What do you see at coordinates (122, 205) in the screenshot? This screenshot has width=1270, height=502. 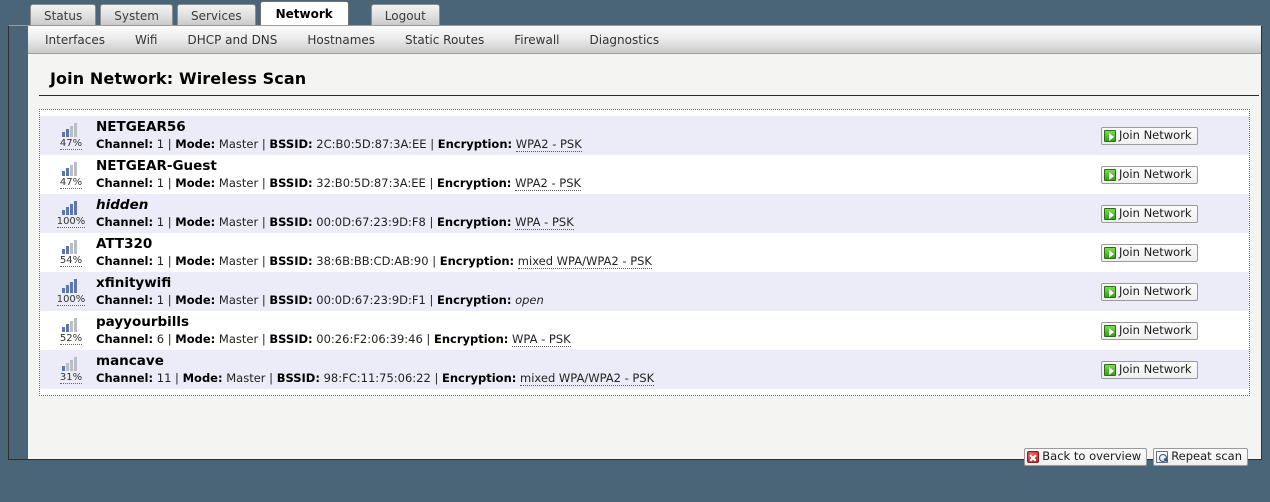 I see `network-ssid: hidden` at bounding box center [122, 205].